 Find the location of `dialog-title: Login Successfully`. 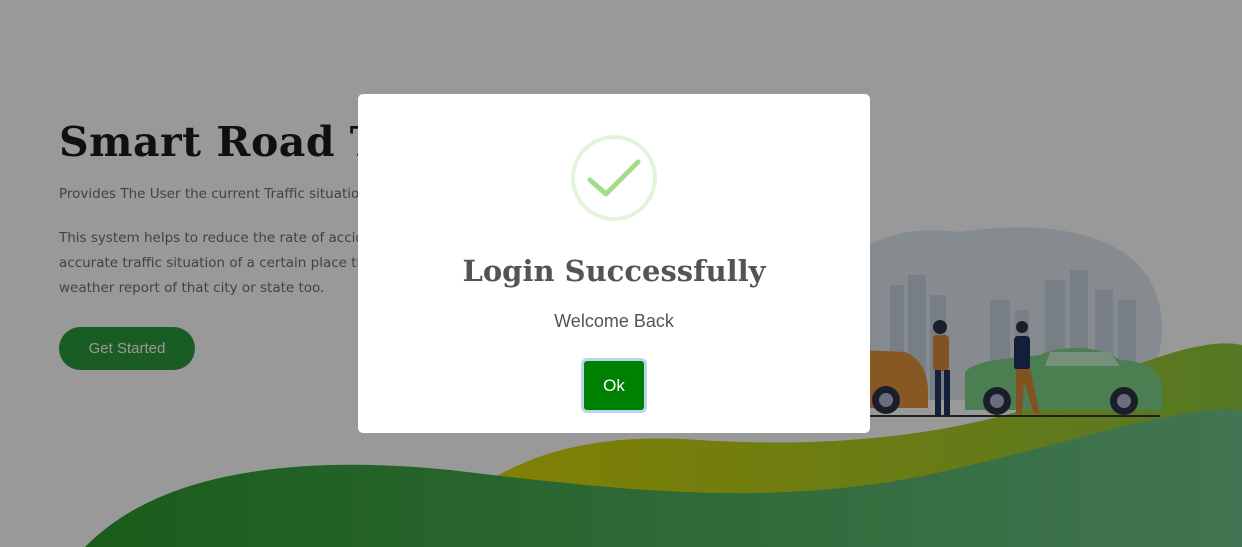

dialog-title: Login Successfully is located at coordinates (614, 271).